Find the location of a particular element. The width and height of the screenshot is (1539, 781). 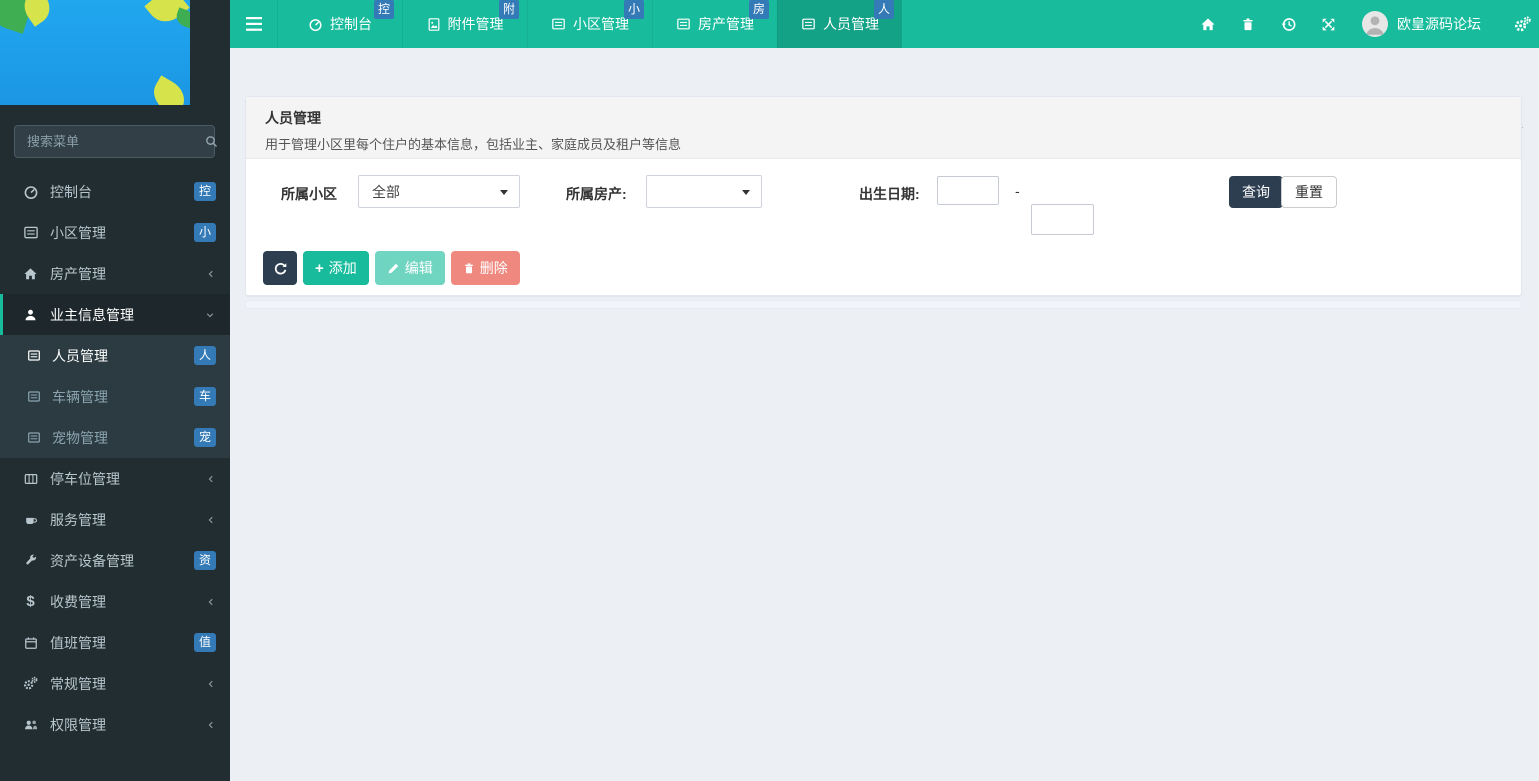

fullscreen-icon is located at coordinates (1328, 24).